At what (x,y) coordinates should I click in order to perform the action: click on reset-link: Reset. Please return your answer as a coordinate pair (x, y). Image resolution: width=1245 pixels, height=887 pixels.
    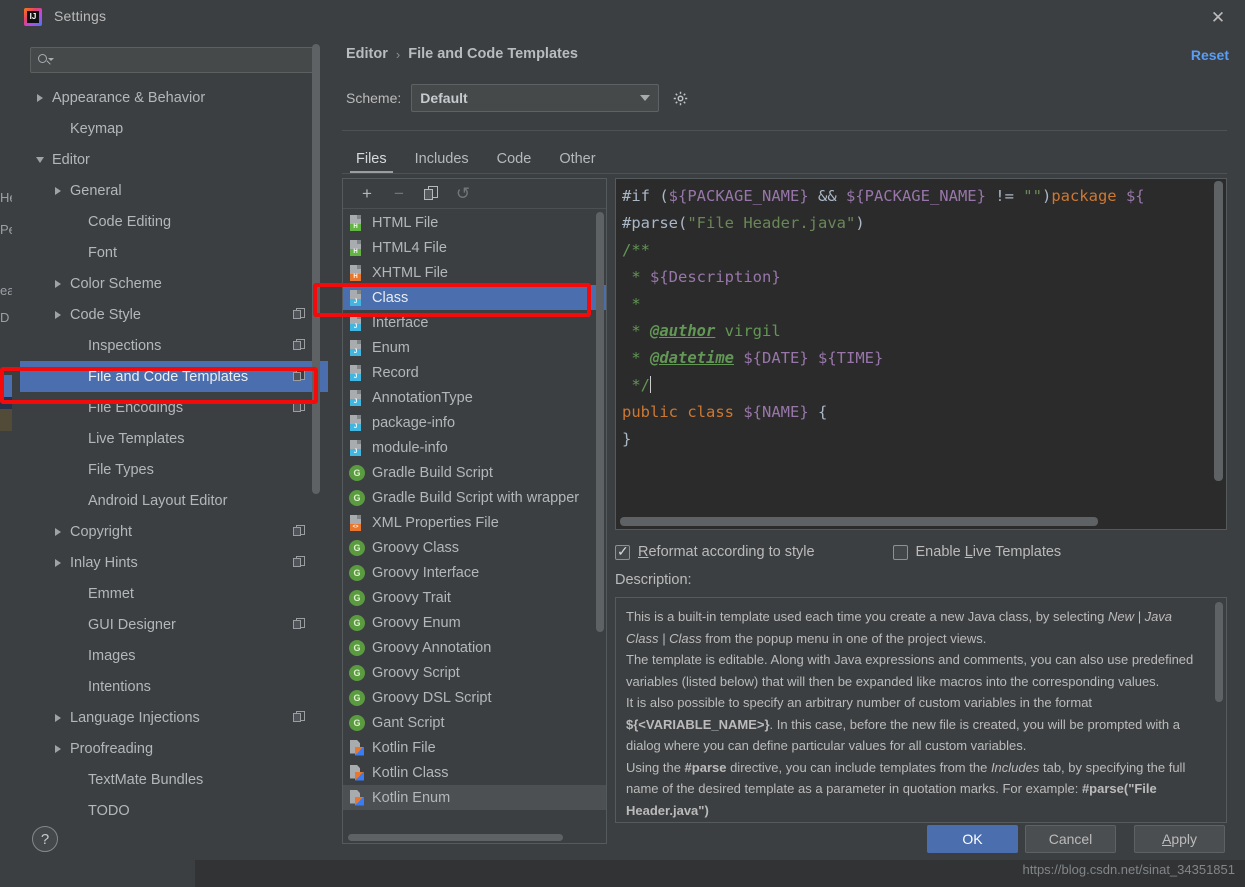
    Looking at the image, I should click on (1210, 55).